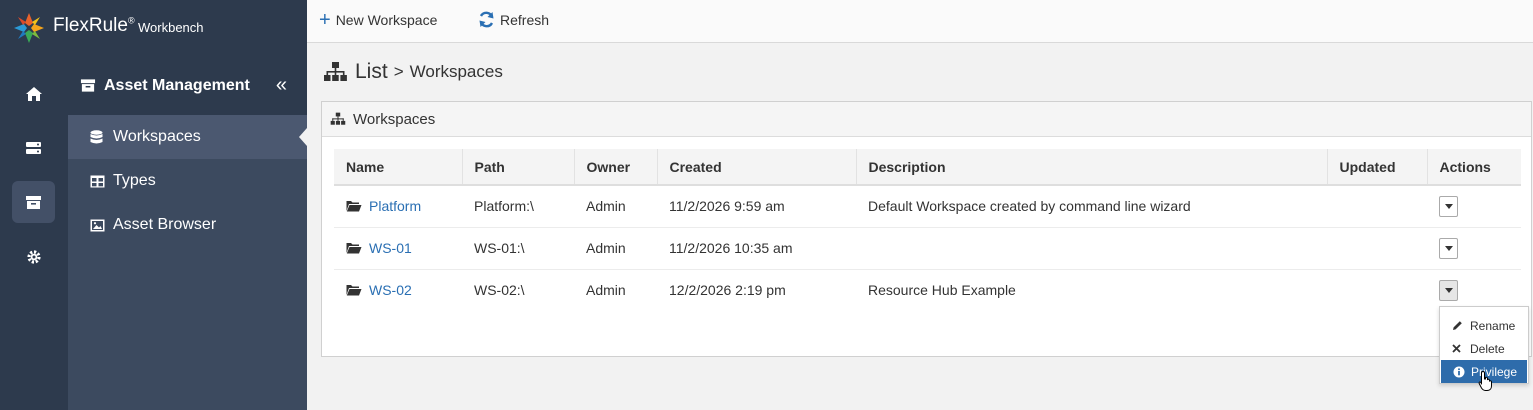  Describe the element at coordinates (404, 290) in the screenshot. I see `workspace-link: WS-02` at that location.